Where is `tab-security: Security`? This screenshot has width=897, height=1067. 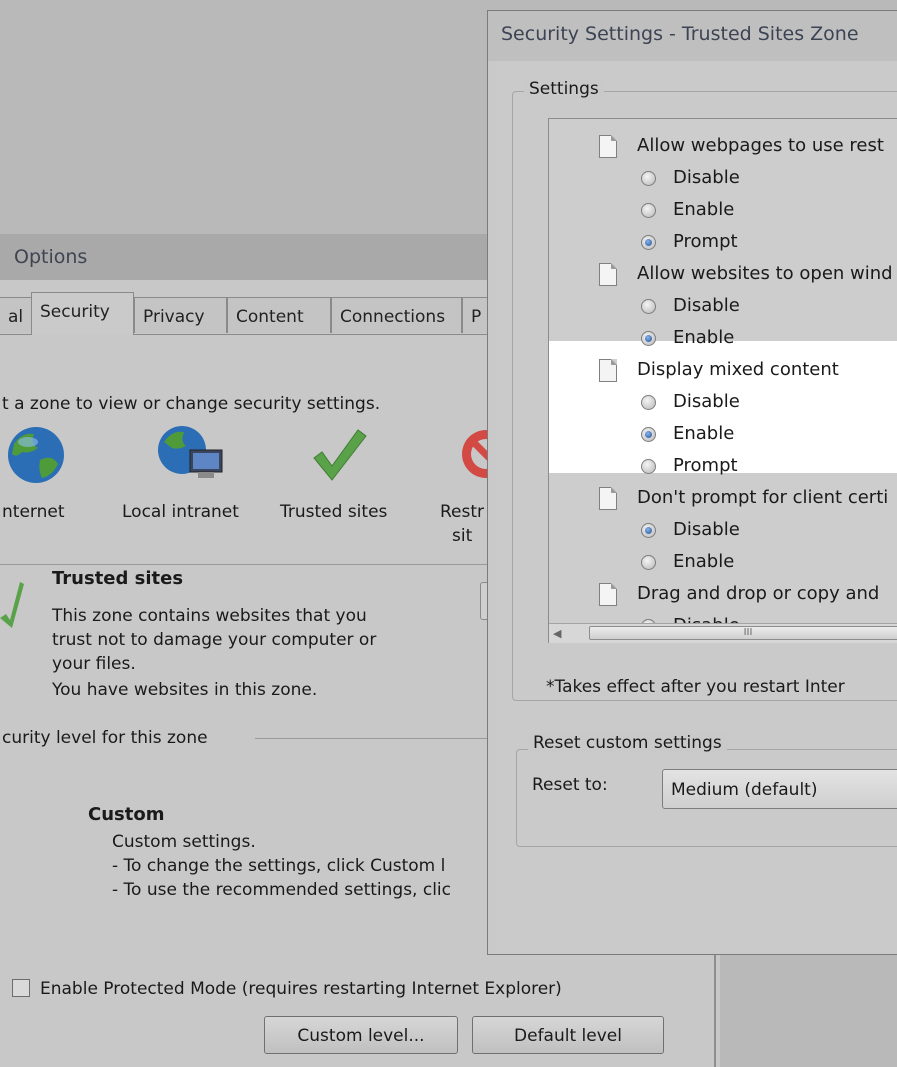
tab-security: Security is located at coordinates (82, 313).